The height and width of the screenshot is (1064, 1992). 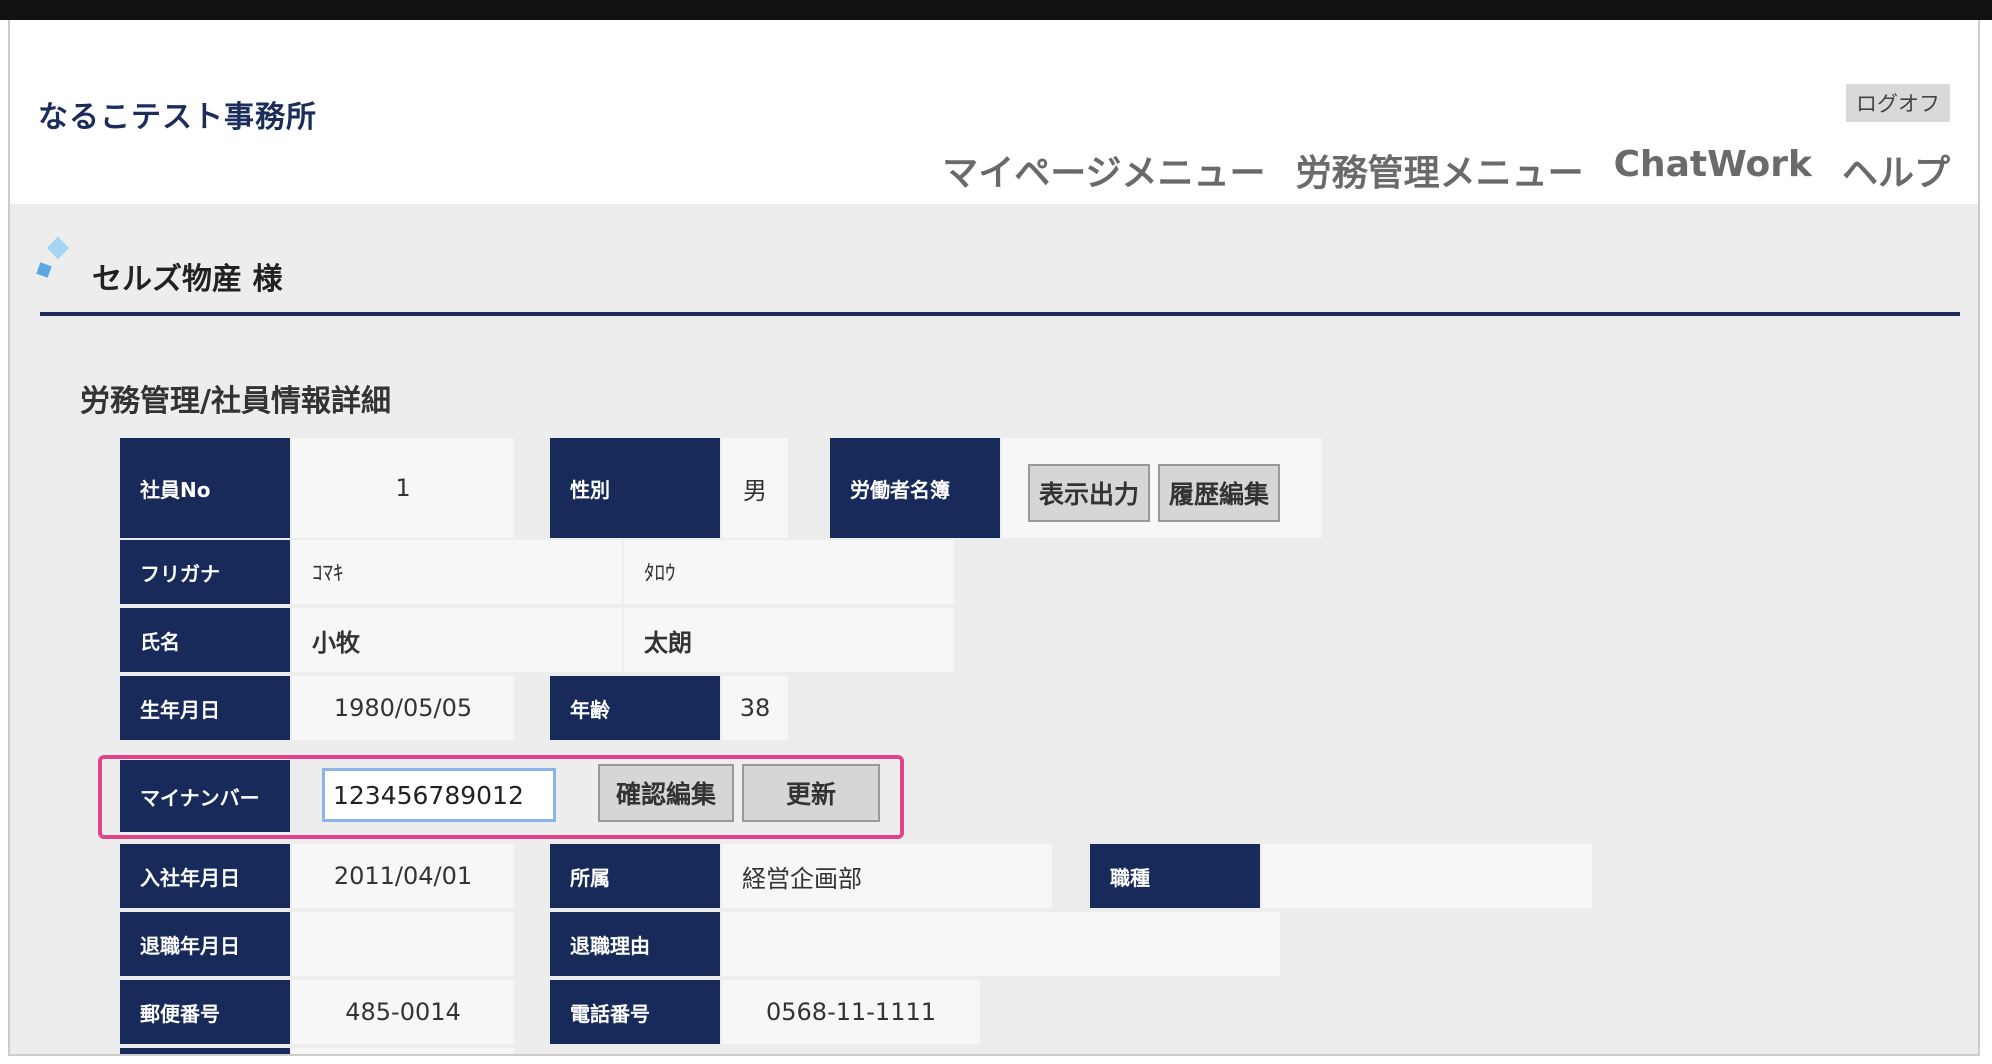 What do you see at coordinates (1000, 314) in the screenshot?
I see `divider` at bounding box center [1000, 314].